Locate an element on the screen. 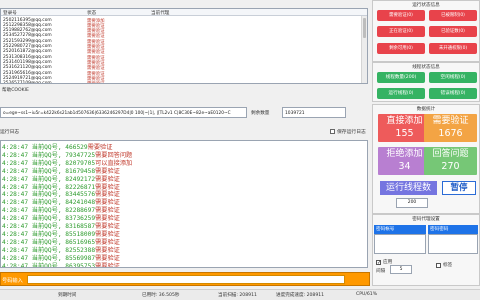 This screenshot has height=300, width=480. log-prefix: 当前QQ号, is located at coordinates (47, 265).